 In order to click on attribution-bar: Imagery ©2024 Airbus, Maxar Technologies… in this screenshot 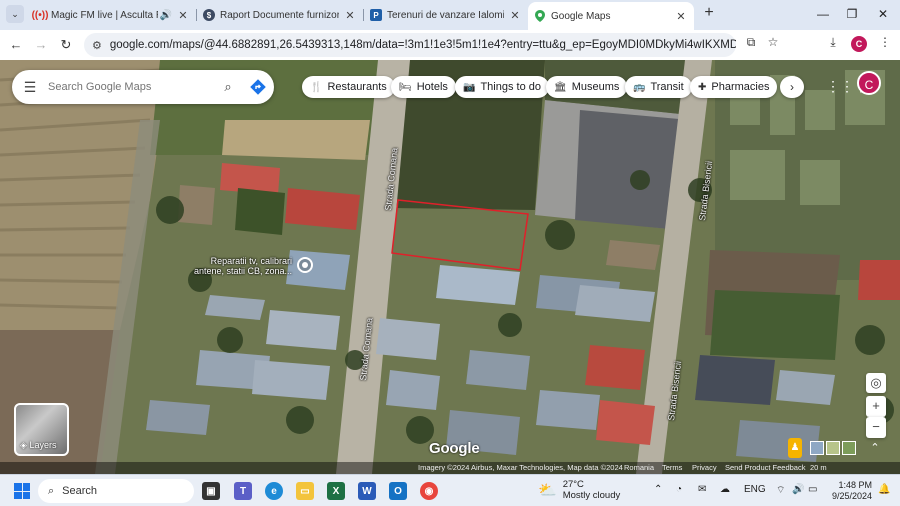, I will do `click(450, 468)`.